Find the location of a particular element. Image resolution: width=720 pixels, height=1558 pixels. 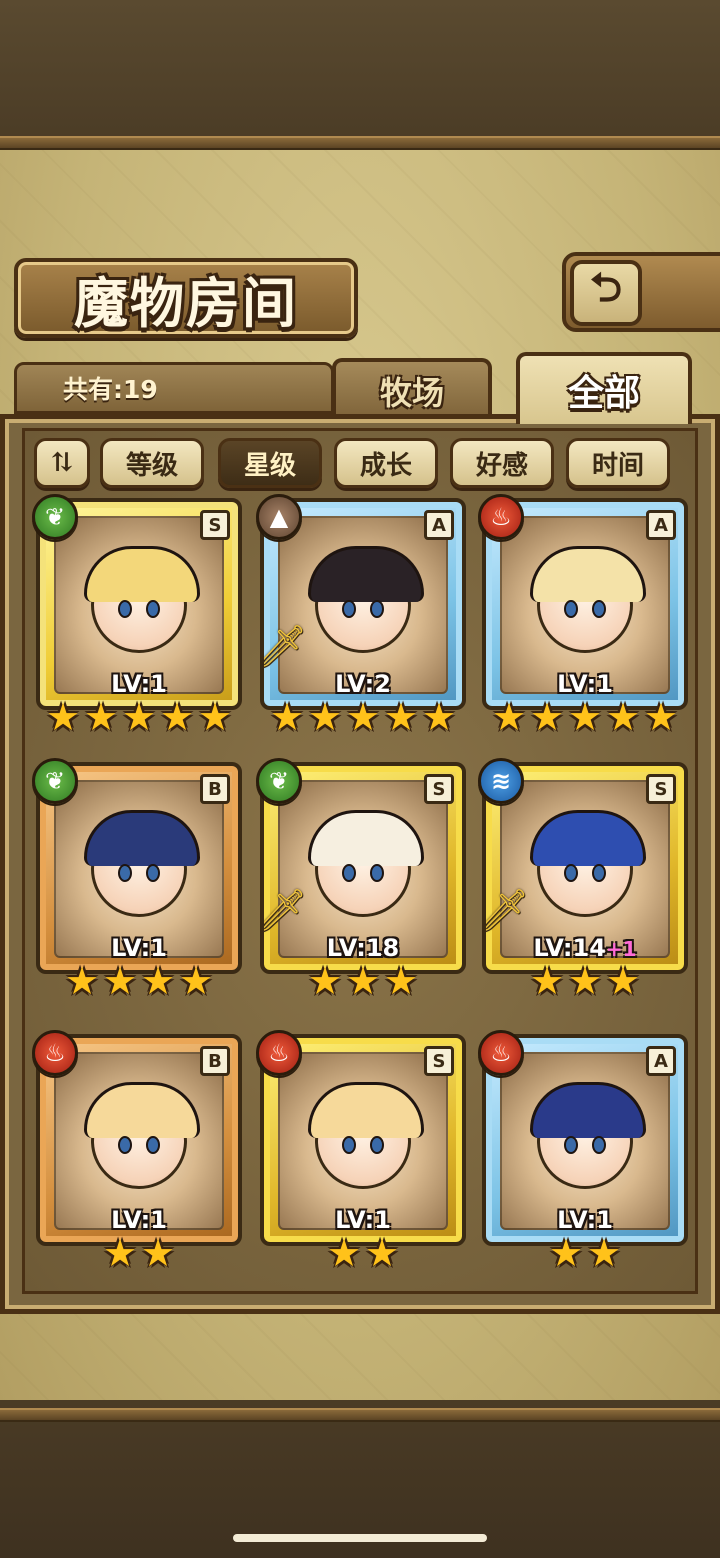

page-title: 魔物房间 is located at coordinates (186, 302).